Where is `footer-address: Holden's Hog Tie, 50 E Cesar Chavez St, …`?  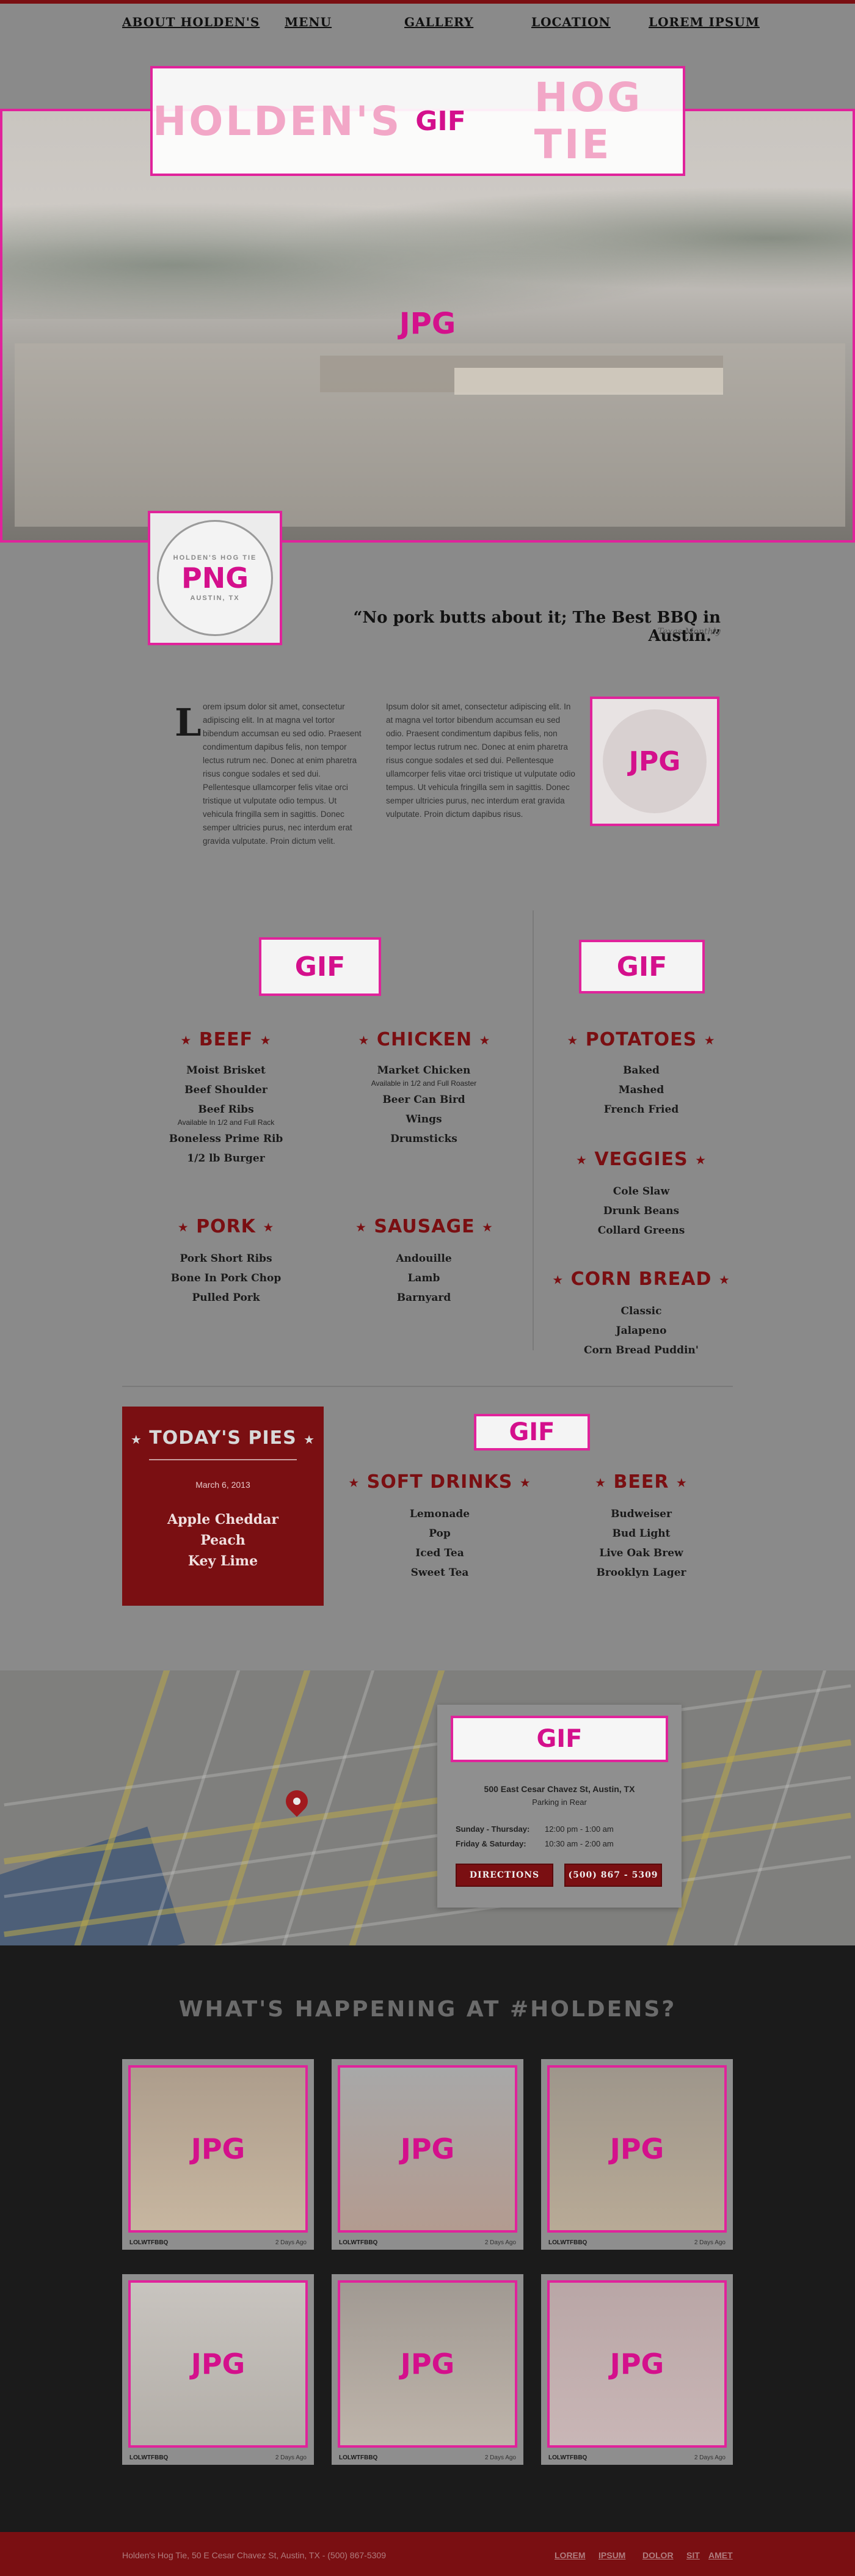 footer-address: Holden's Hog Tie, 50 E Cesar Chavez St, … is located at coordinates (254, 2555).